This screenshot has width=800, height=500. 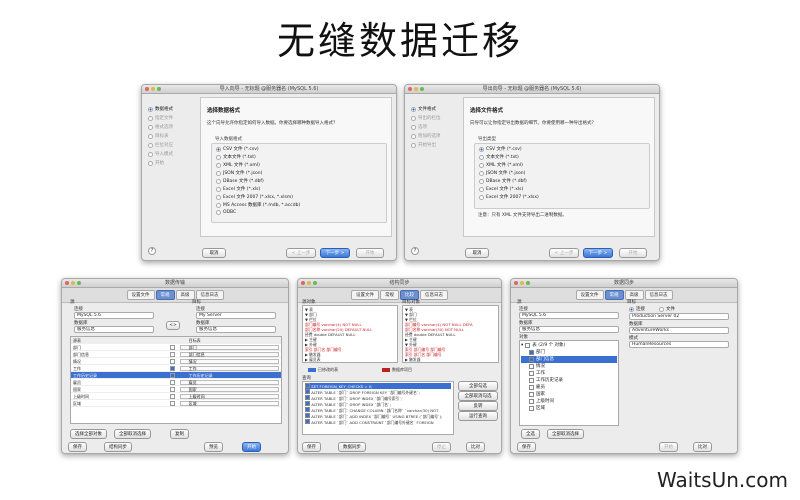 What do you see at coordinates (679, 316) in the screenshot?
I see `target-connection-select: Production Server 02` at bounding box center [679, 316].